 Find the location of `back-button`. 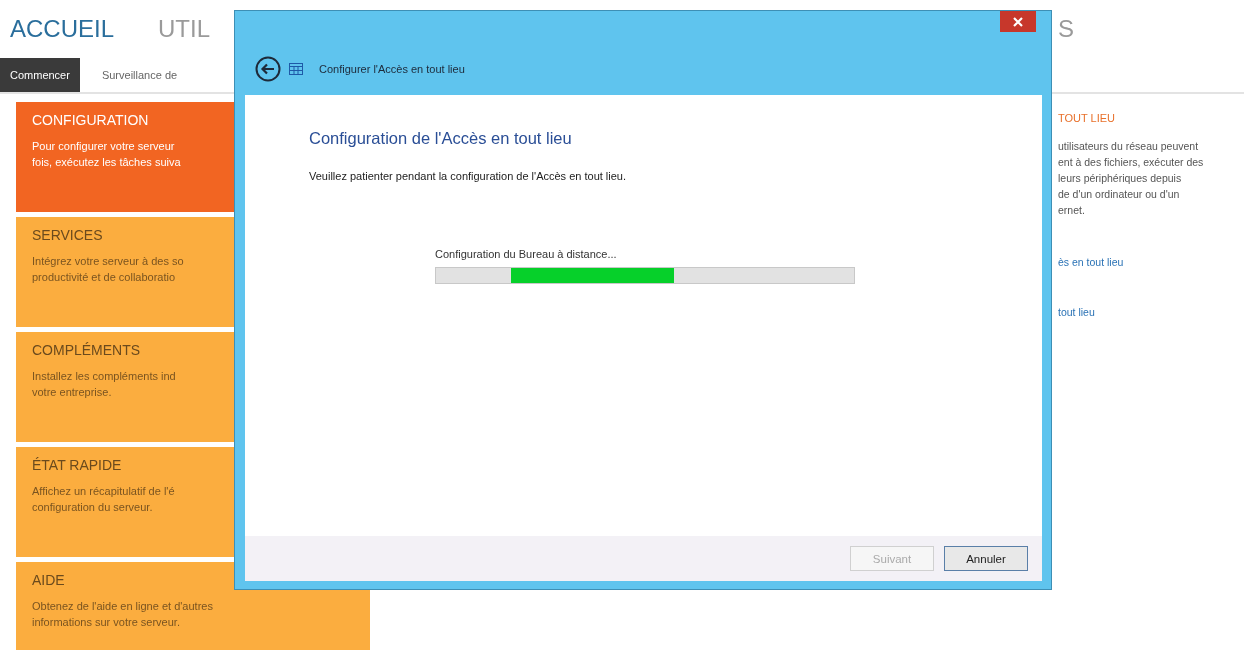

back-button is located at coordinates (268, 69).